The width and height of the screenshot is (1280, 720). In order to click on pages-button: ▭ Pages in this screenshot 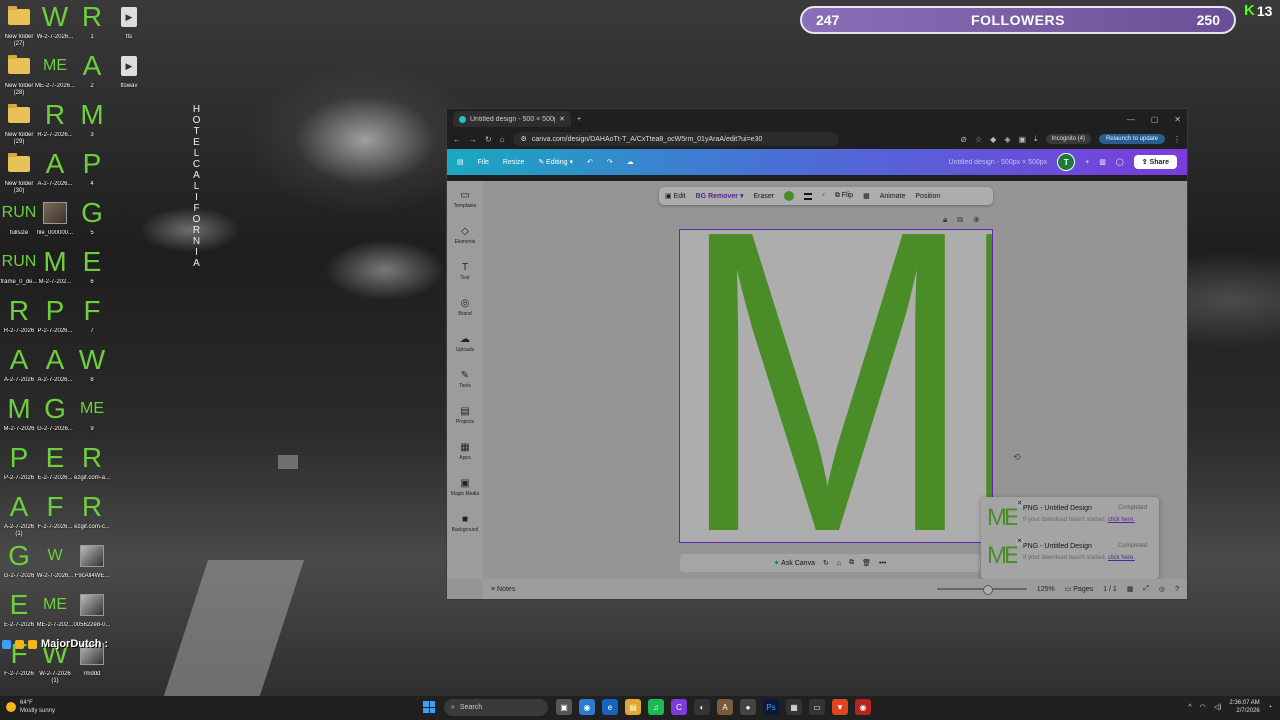, I will do `click(1079, 589)`.